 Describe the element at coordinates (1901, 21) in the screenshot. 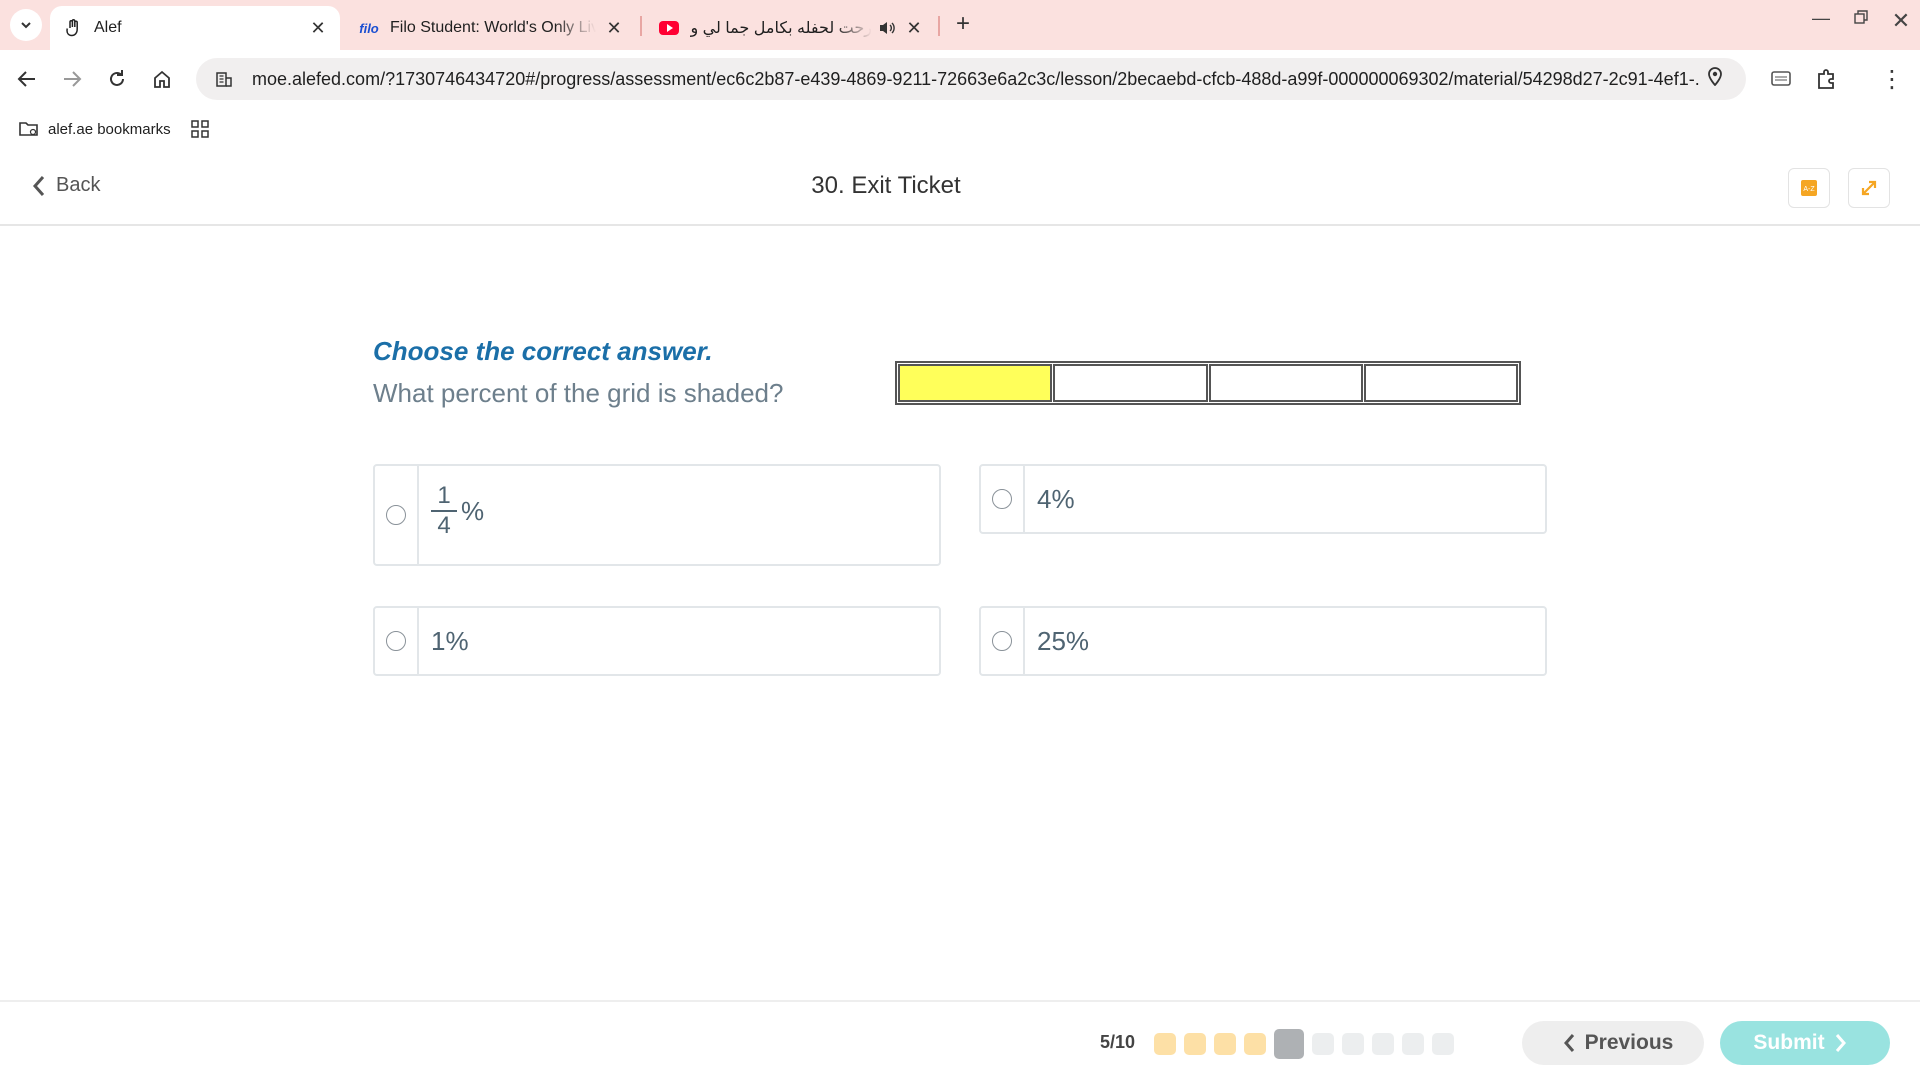

I see `close-window-icon: ✕` at that location.